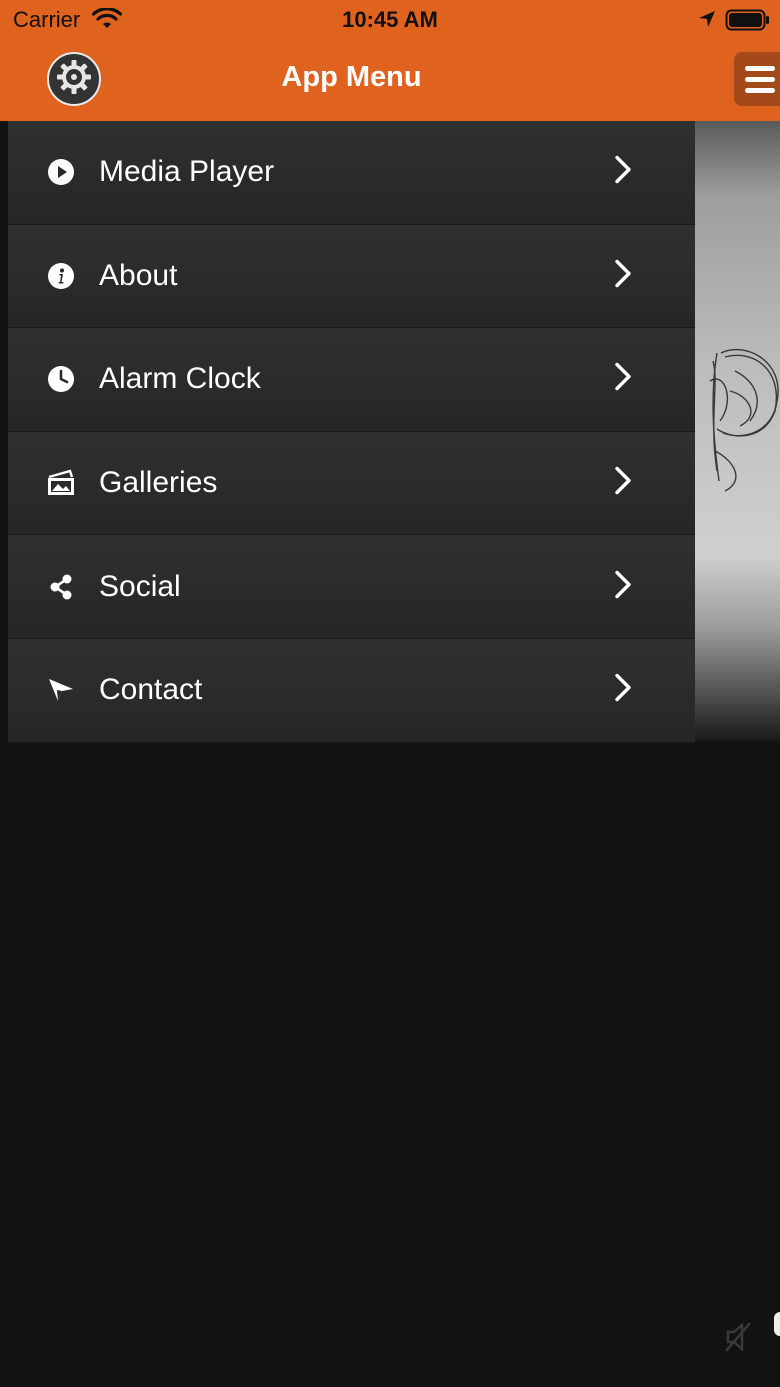 The width and height of the screenshot is (780, 1387). What do you see at coordinates (737, 431) in the screenshot?
I see `background-content-peek` at bounding box center [737, 431].